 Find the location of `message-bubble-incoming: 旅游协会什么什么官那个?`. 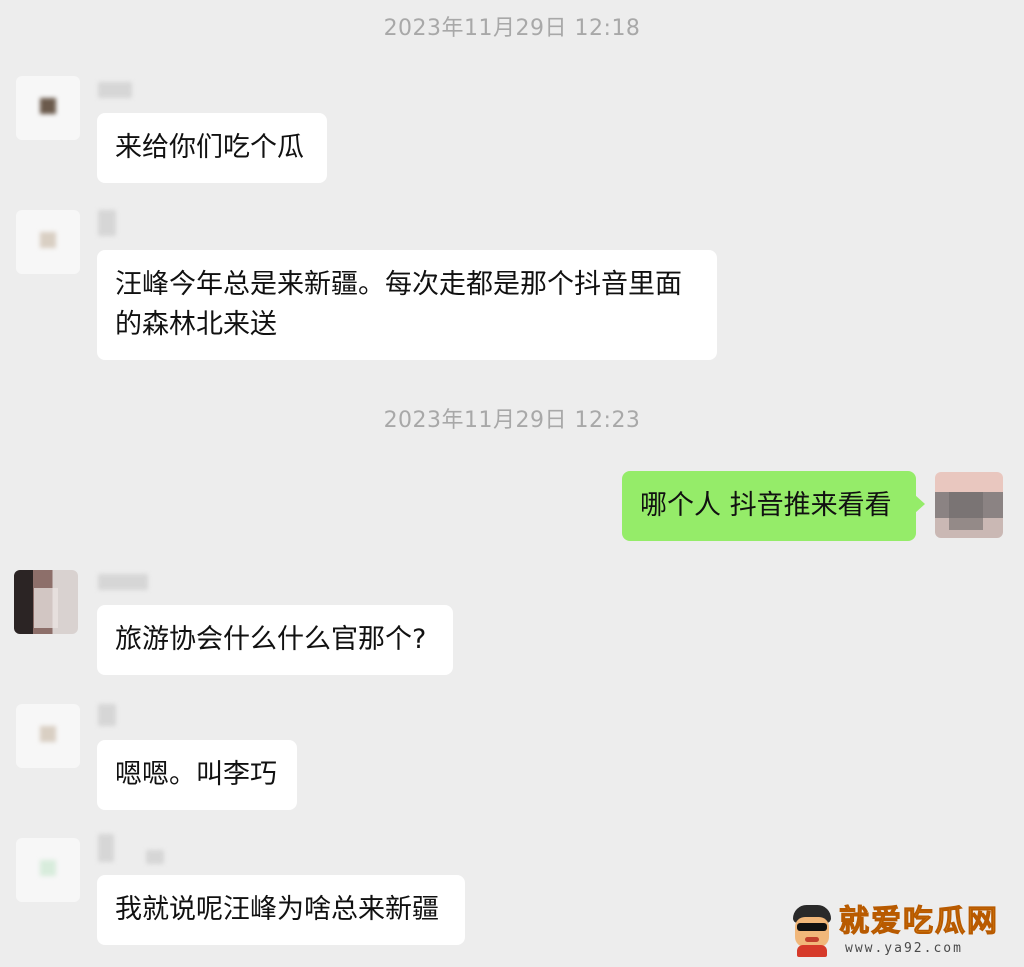

message-bubble-incoming: 旅游协会什么什么官那个? is located at coordinates (275, 640).